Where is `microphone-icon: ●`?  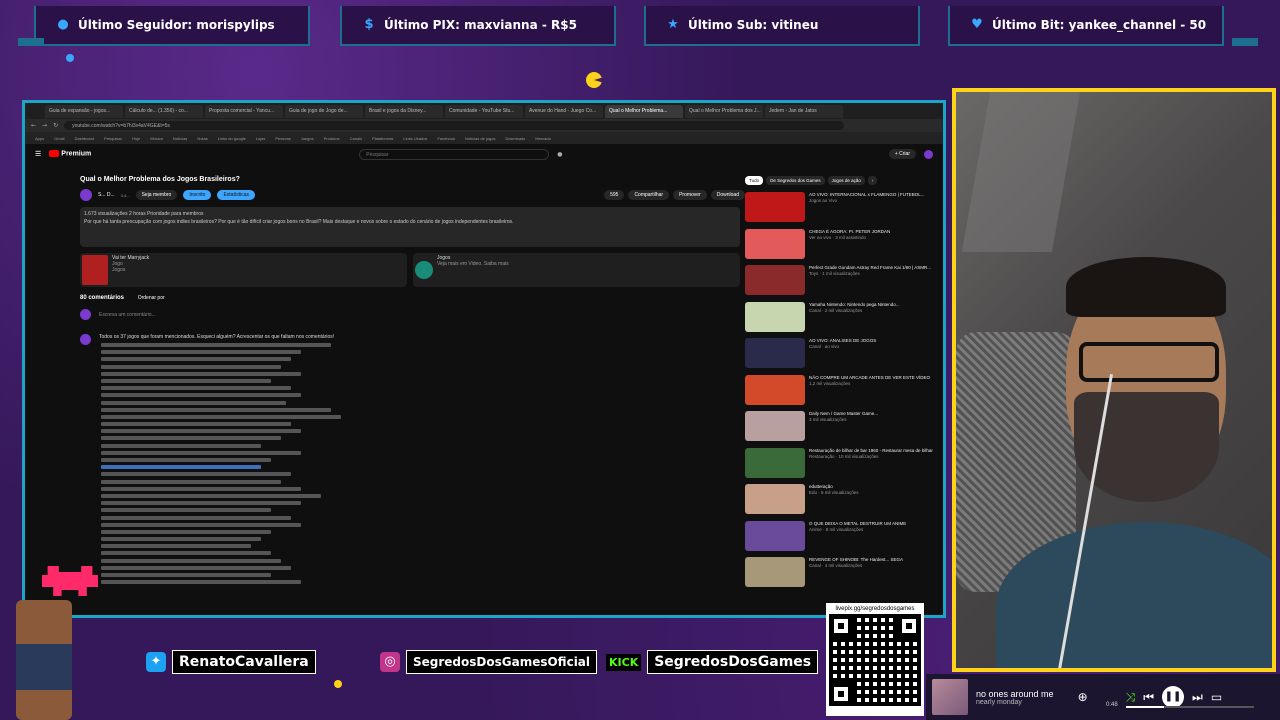
microphone-icon: ● is located at coordinates (559, 154).